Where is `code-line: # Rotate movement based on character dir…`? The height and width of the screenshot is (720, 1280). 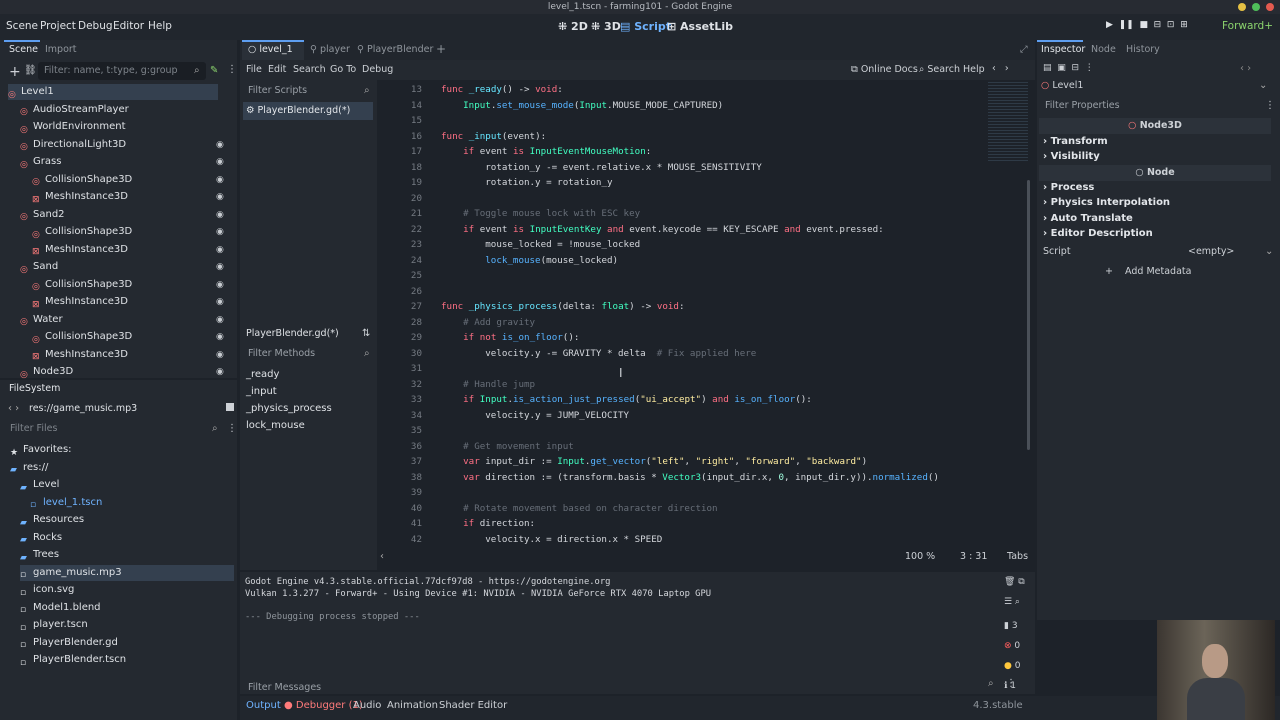 code-line: # Rotate movement based on character dir… is located at coordinates (579, 508).